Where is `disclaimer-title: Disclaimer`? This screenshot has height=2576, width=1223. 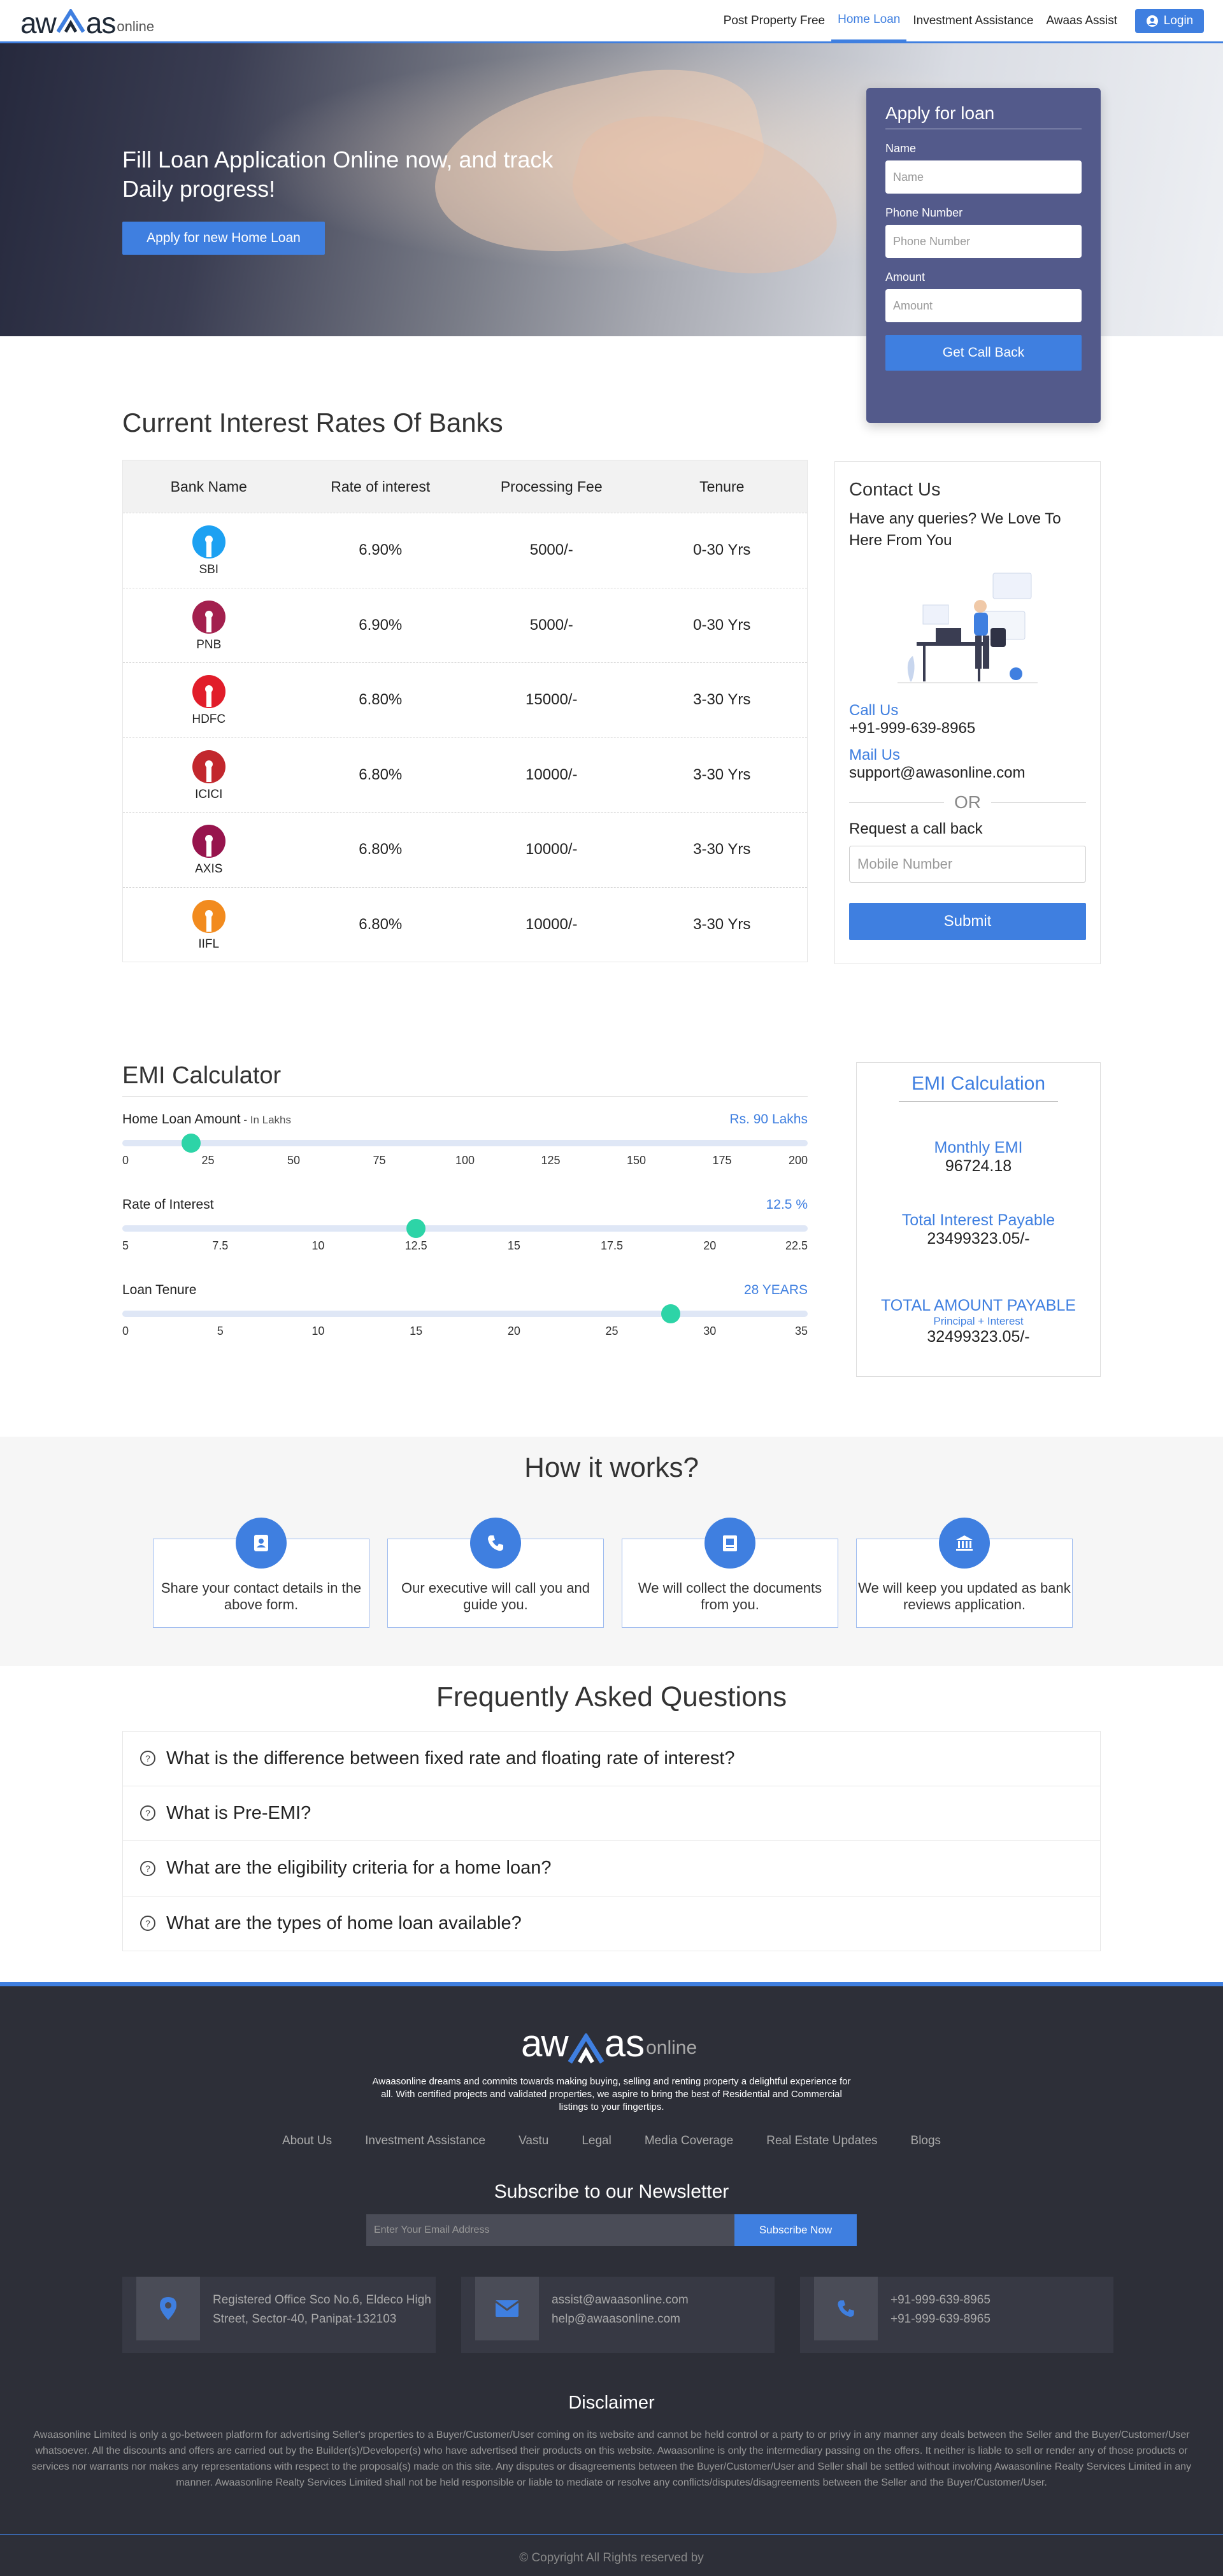 disclaimer-title: Disclaimer is located at coordinates (612, 2403).